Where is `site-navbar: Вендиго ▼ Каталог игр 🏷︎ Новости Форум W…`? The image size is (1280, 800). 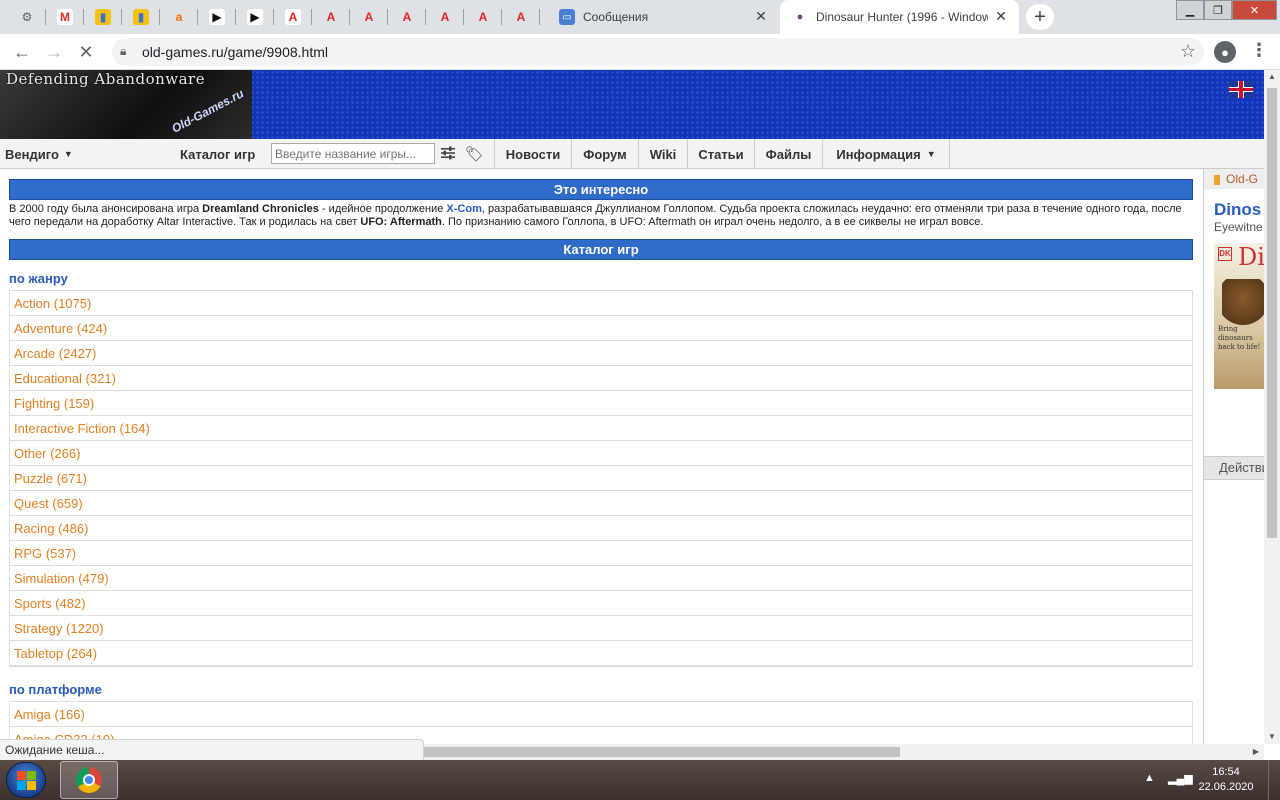 site-navbar: Вендиго ▼ Каталог игр 🏷︎ Новости Форум W… is located at coordinates (632, 154).